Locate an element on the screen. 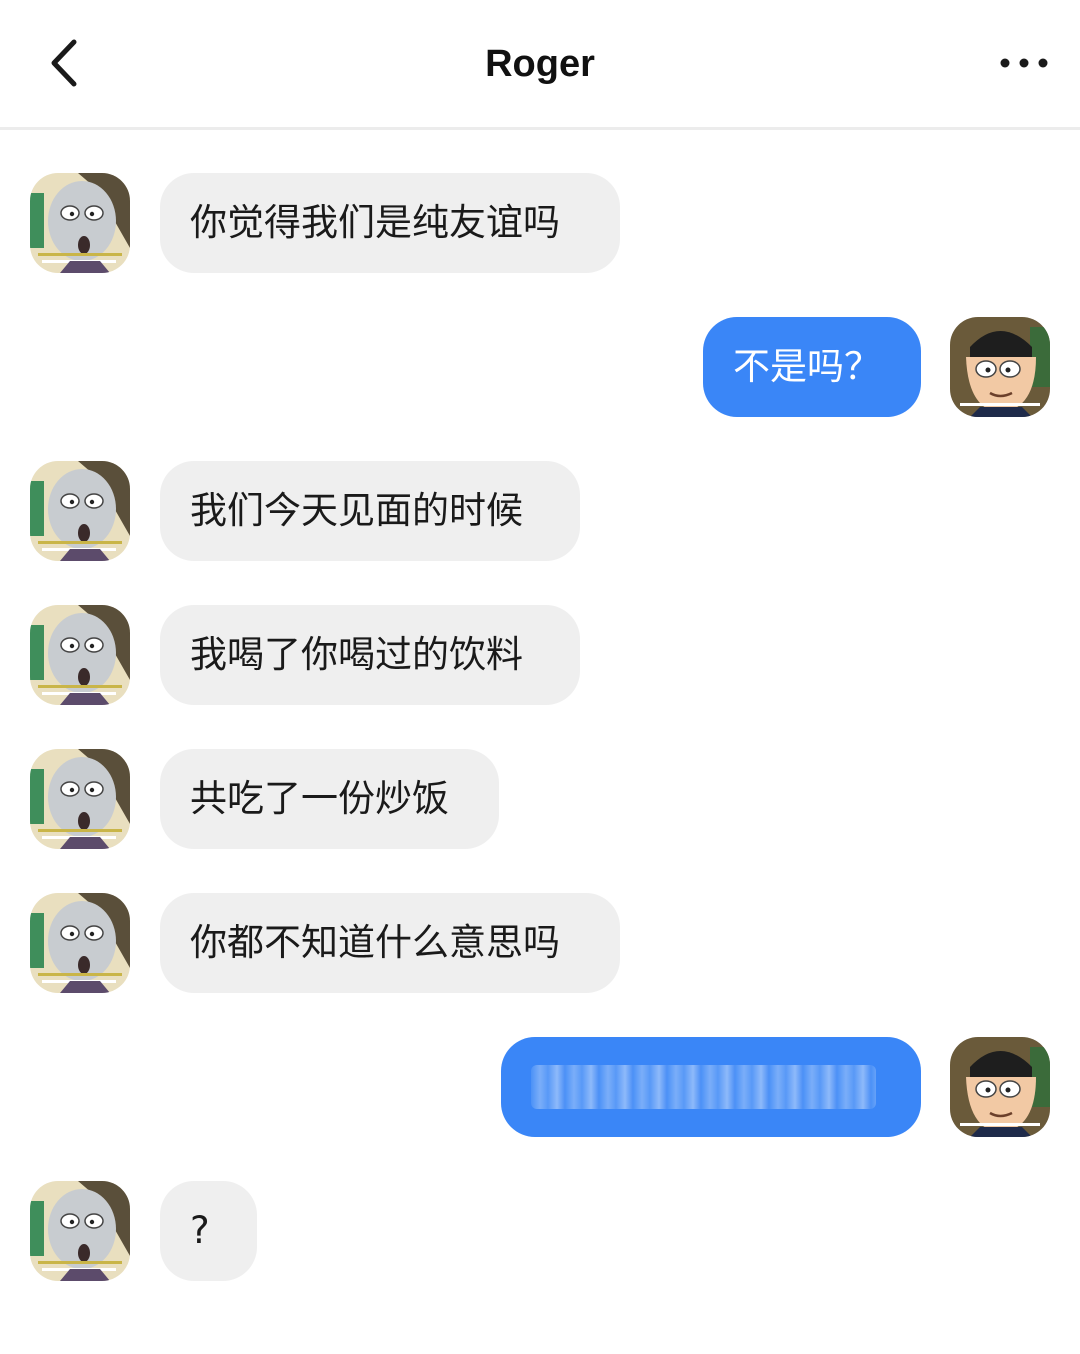 Image resolution: width=1080 pixels, height=1354 pixels. chat-header: Roger is located at coordinates (540, 65).